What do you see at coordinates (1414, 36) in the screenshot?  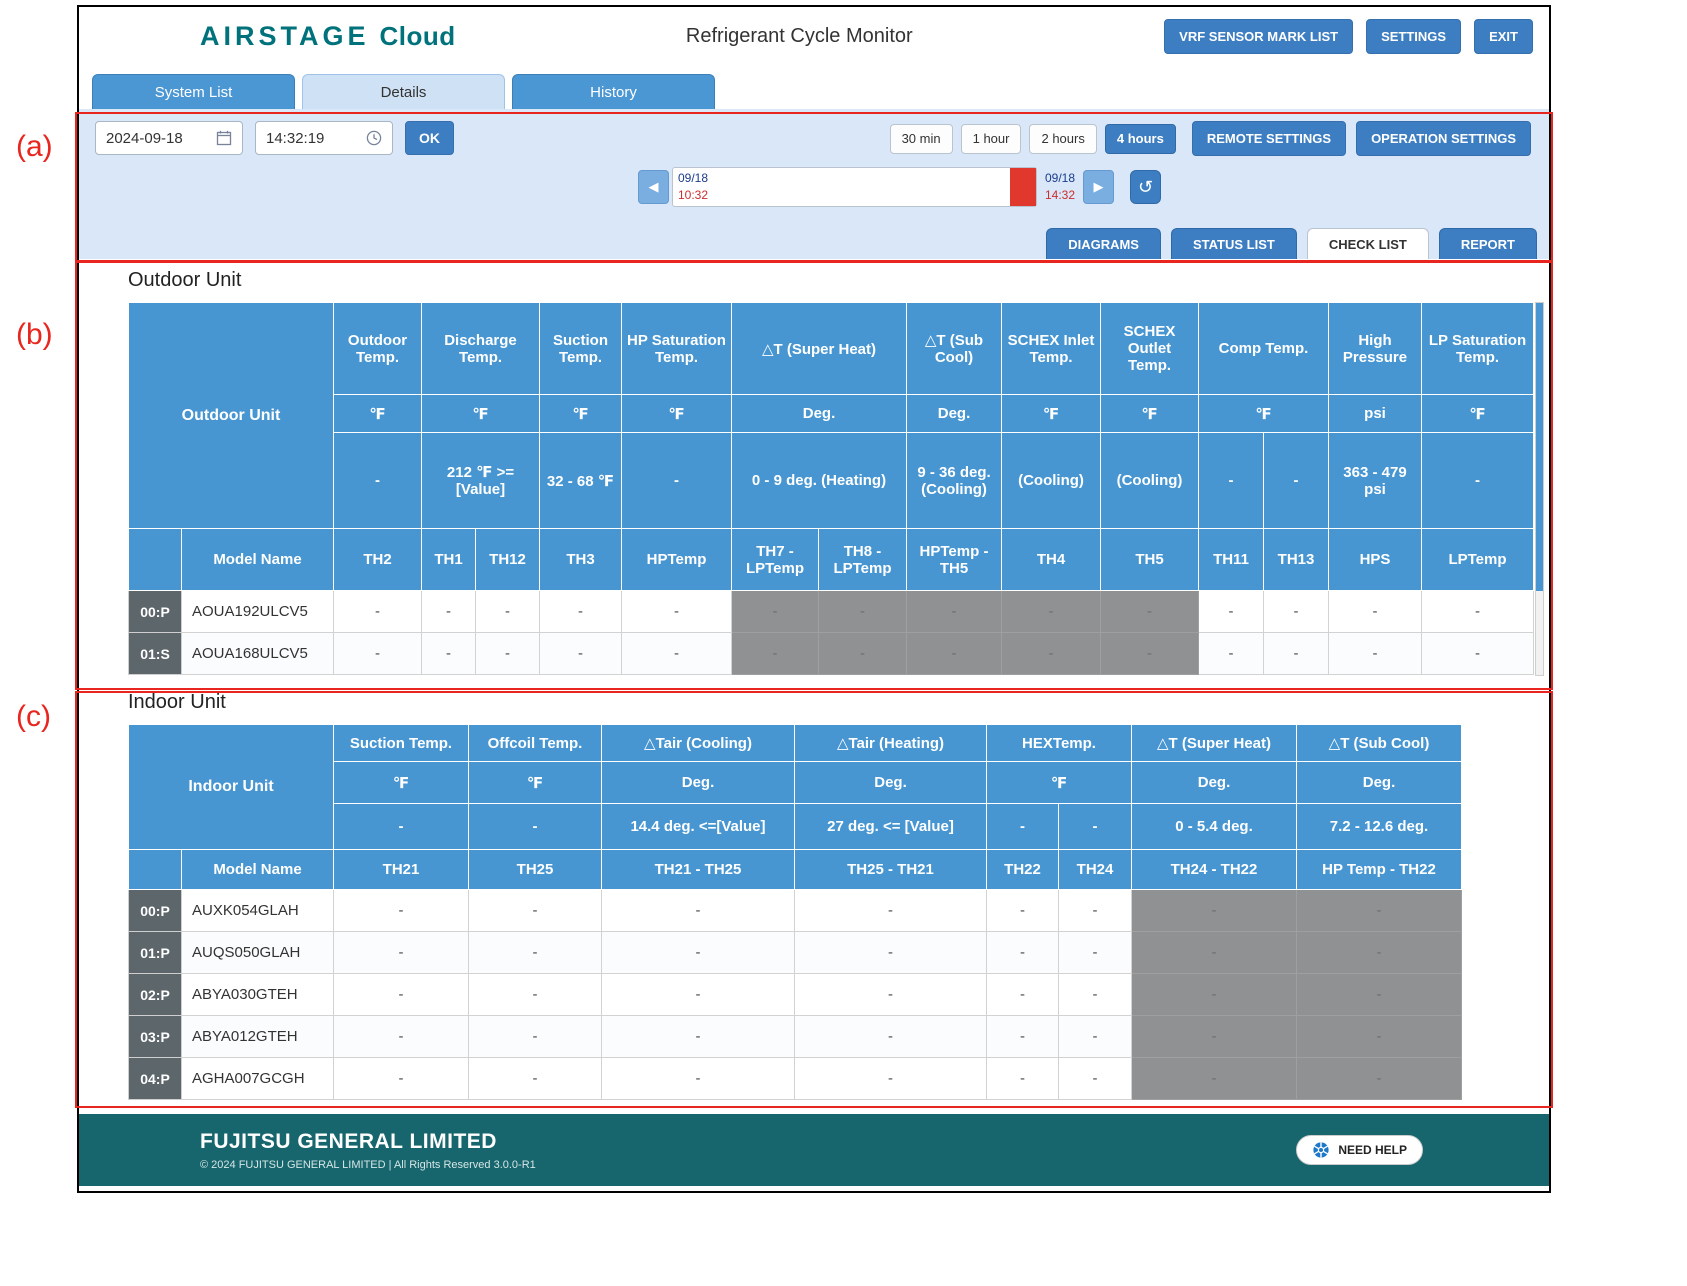 I see `settings-button: SETTINGS` at bounding box center [1414, 36].